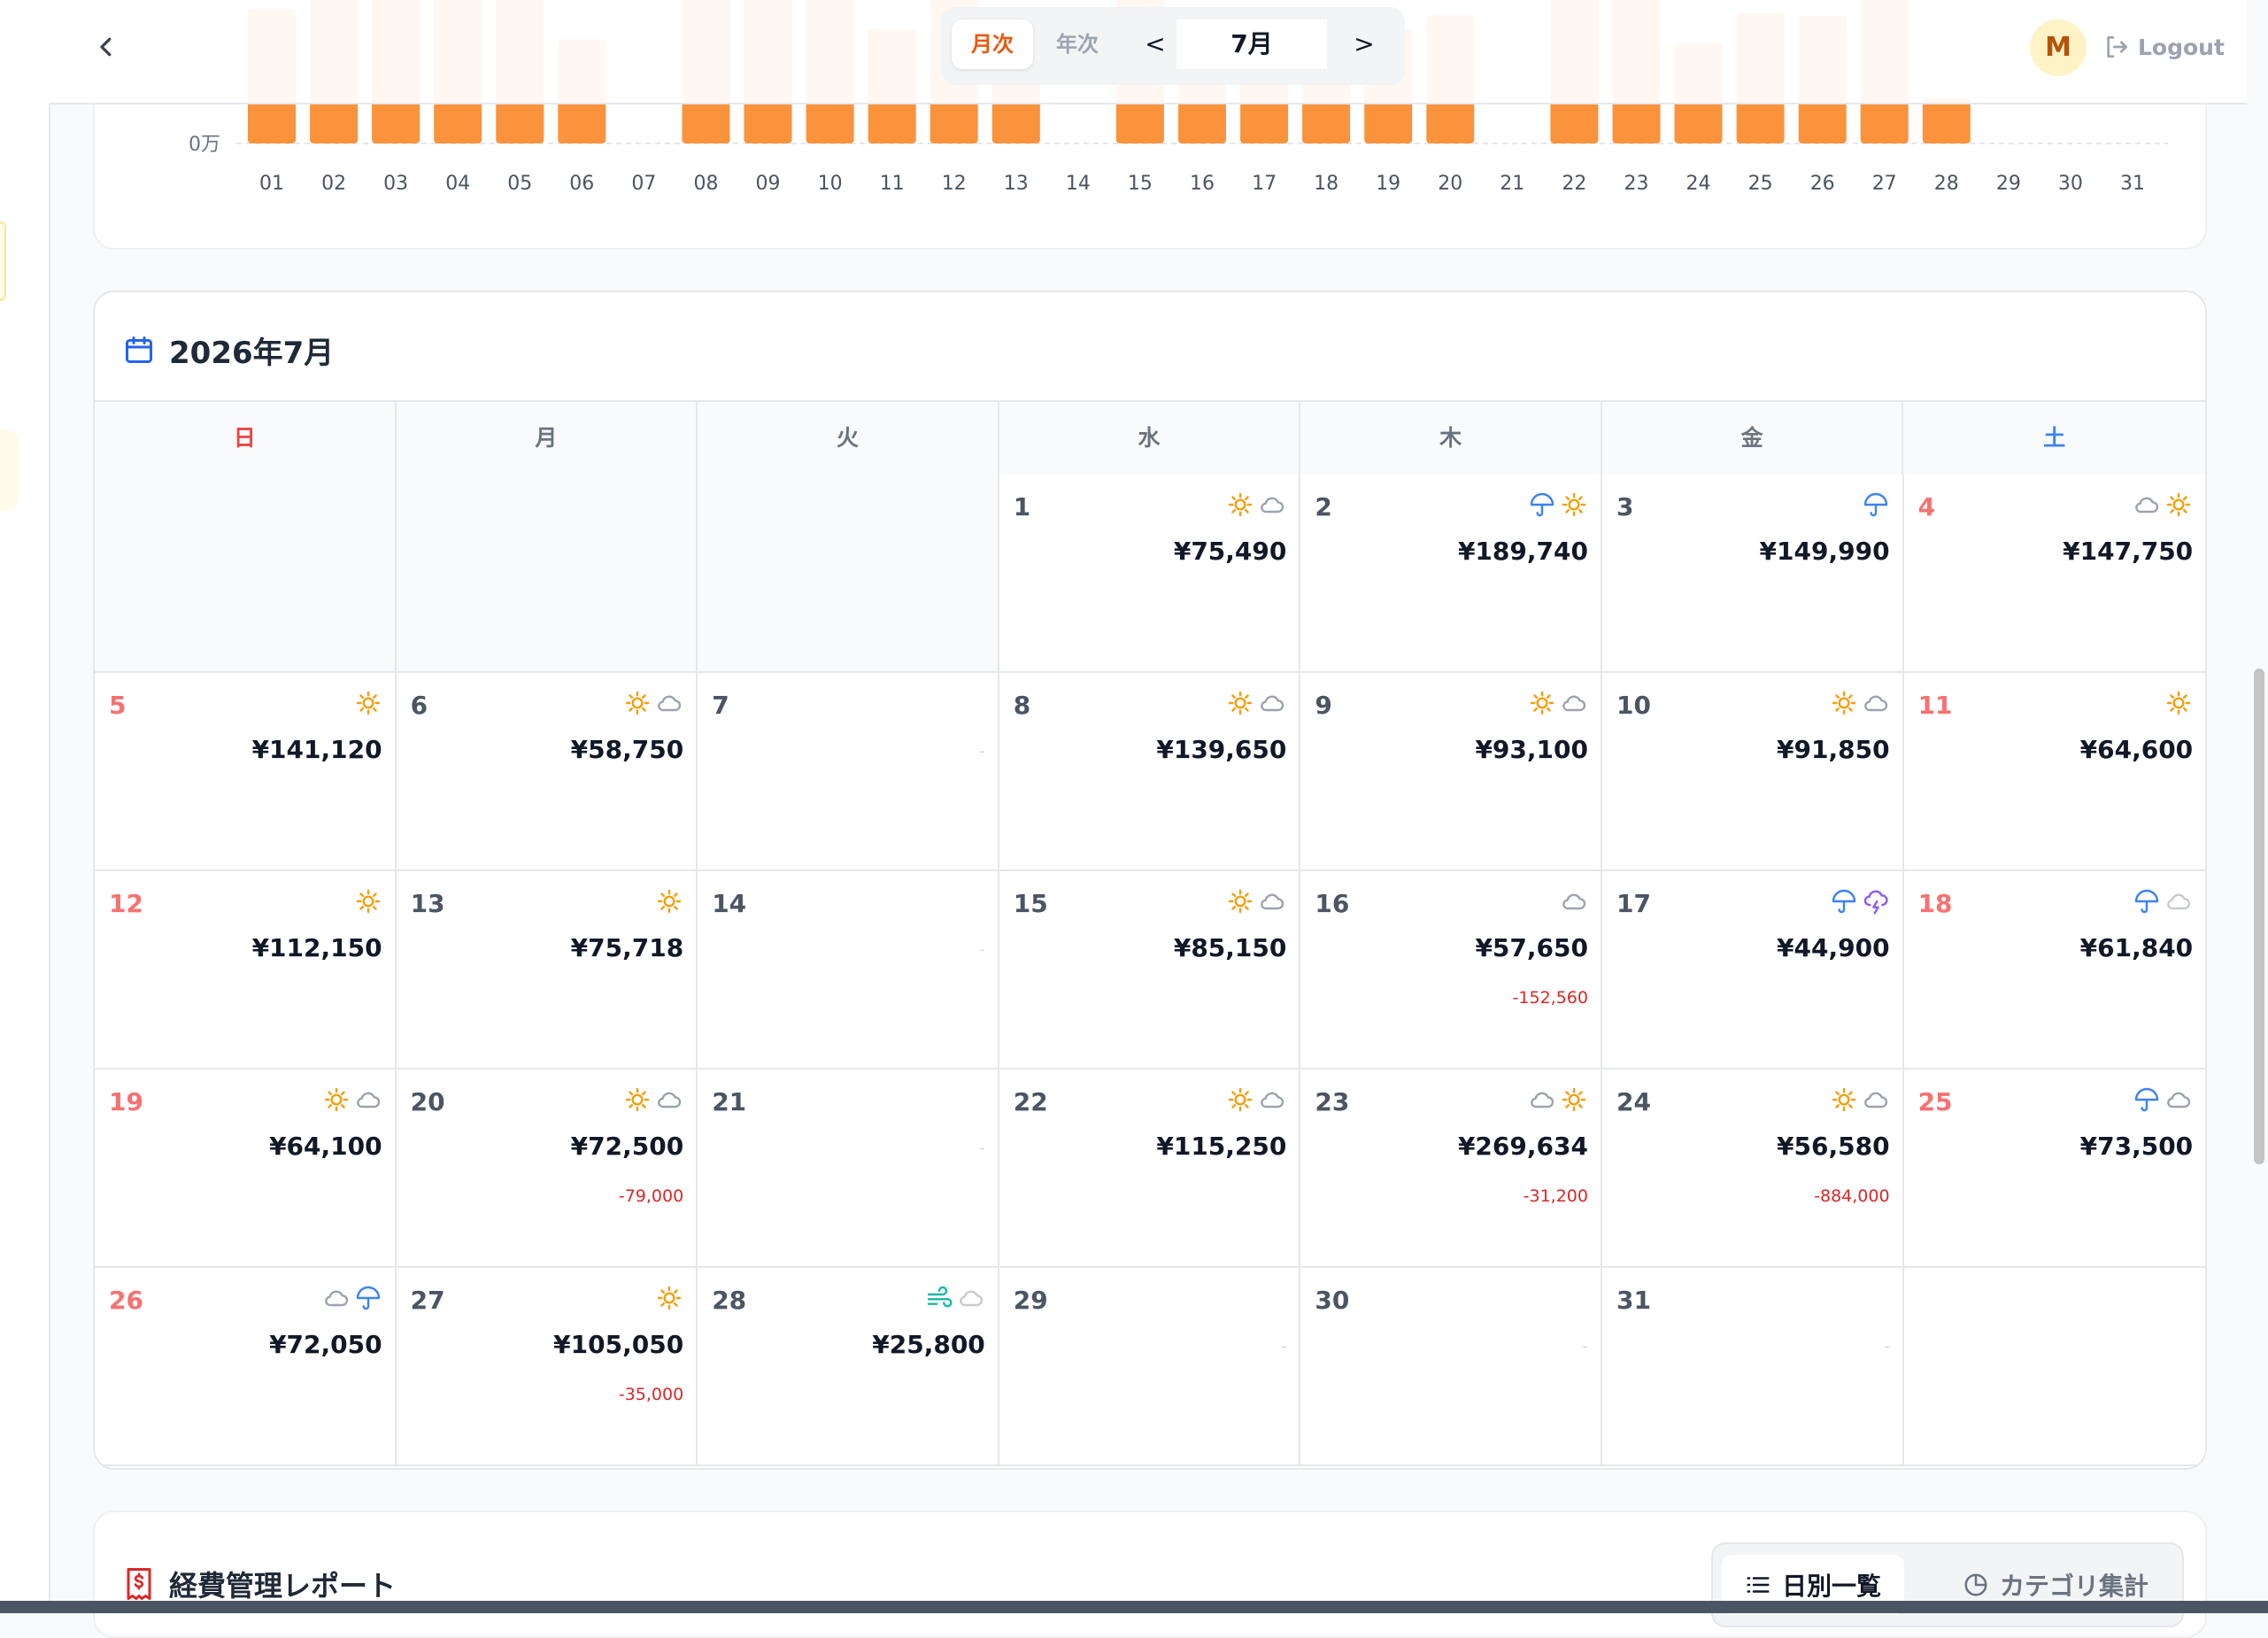 The height and width of the screenshot is (1638, 2268). I want to click on calendar-day-cell: 30 -, so click(1451, 1367).